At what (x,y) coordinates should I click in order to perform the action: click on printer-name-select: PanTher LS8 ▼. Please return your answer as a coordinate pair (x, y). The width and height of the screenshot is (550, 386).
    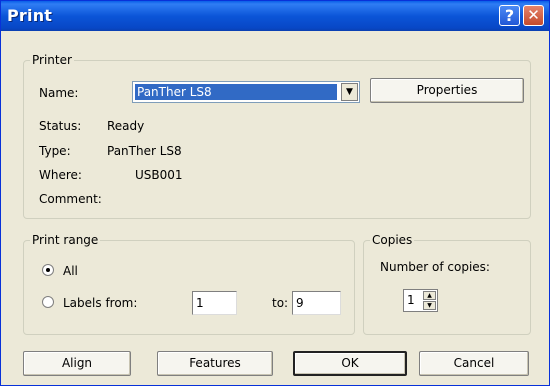
    Looking at the image, I should click on (246, 92).